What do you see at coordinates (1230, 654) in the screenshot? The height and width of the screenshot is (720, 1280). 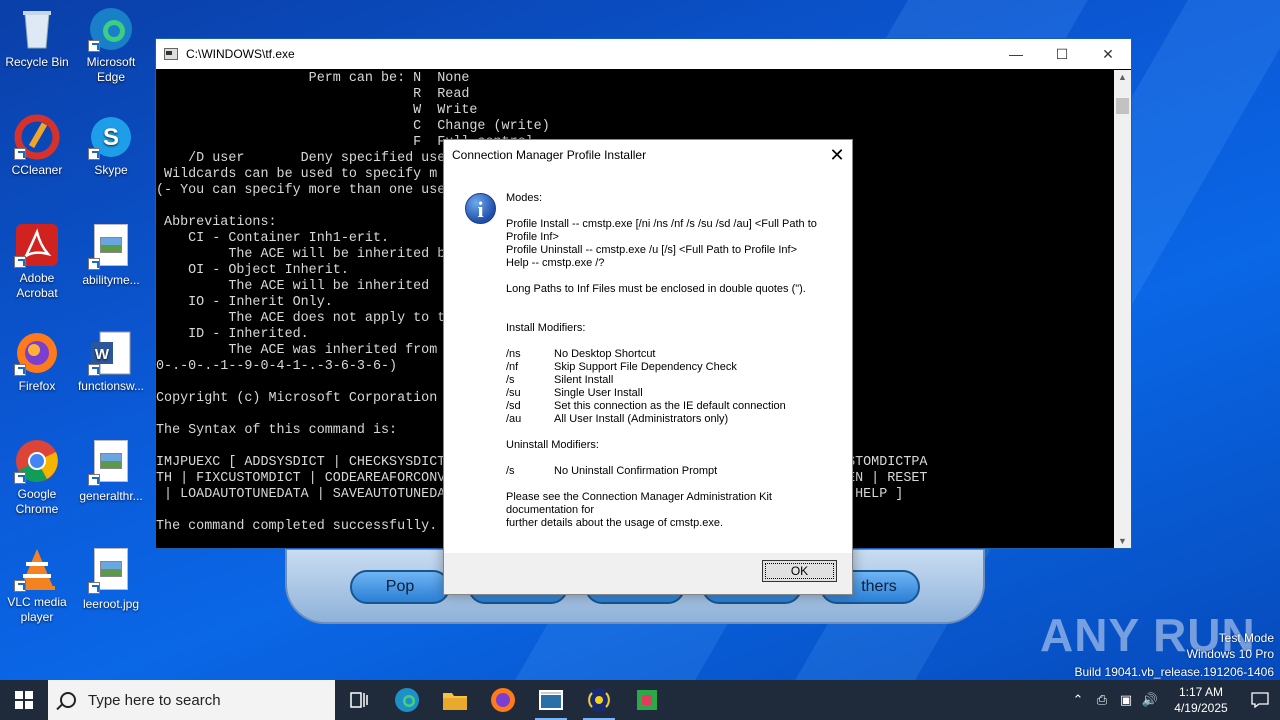 I see `windows-edition-text: Windows 10 Pro` at bounding box center [1230, 654].